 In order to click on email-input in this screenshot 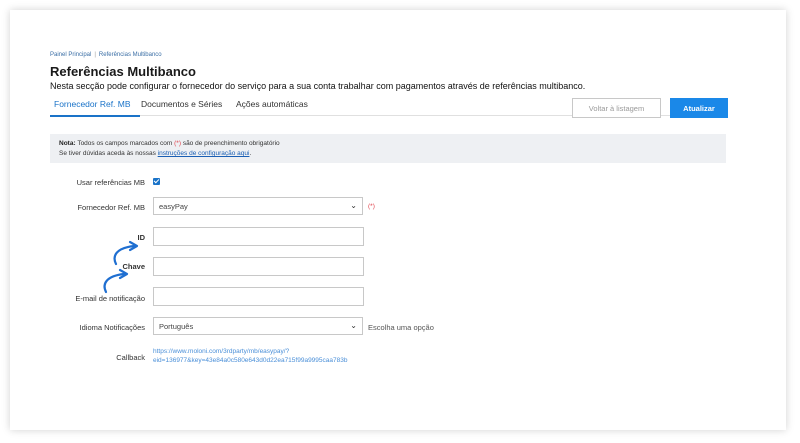, I will do `click(258, 296)`.